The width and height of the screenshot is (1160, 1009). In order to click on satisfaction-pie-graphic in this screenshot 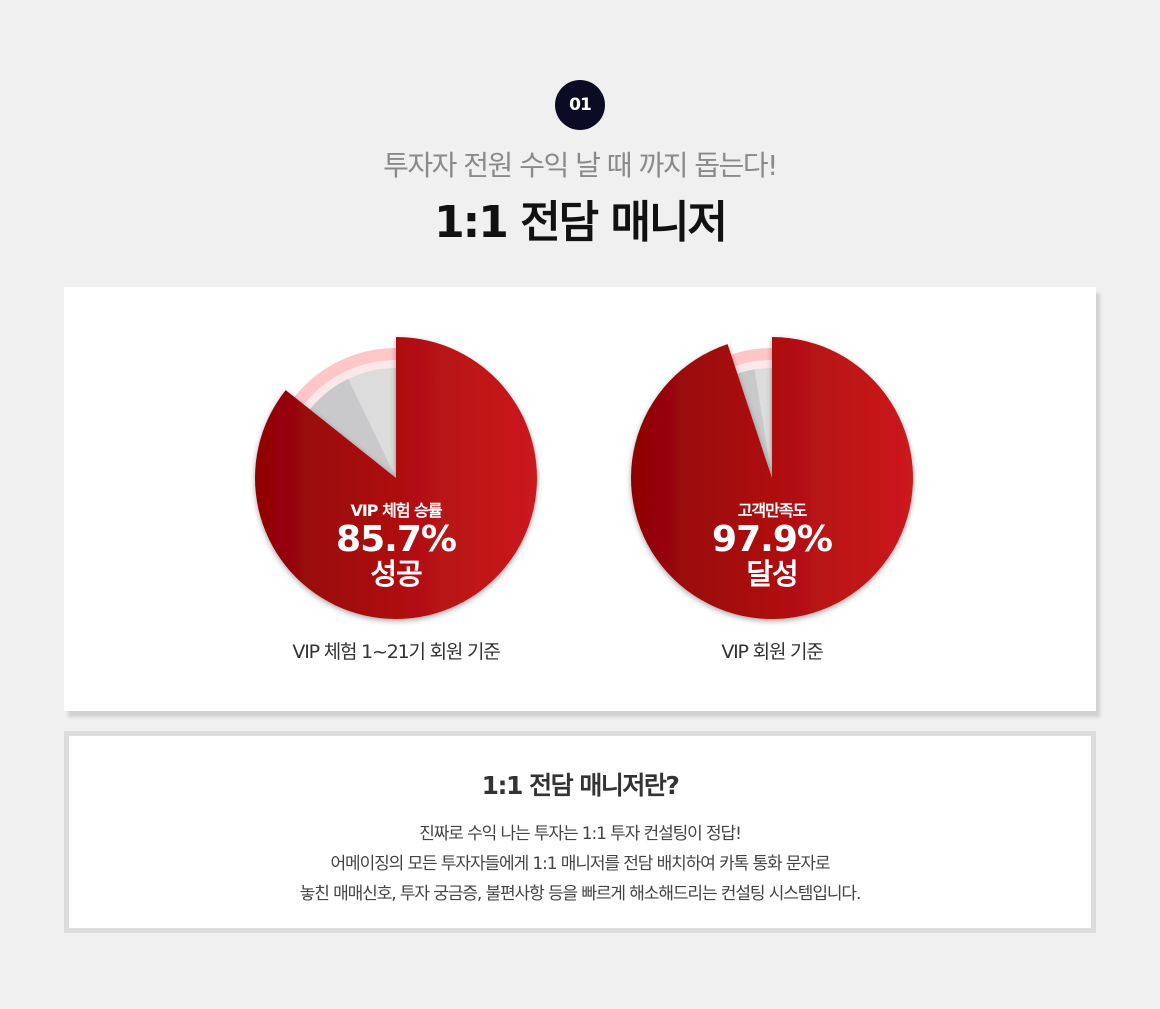, I will do `click(772, 478)`.